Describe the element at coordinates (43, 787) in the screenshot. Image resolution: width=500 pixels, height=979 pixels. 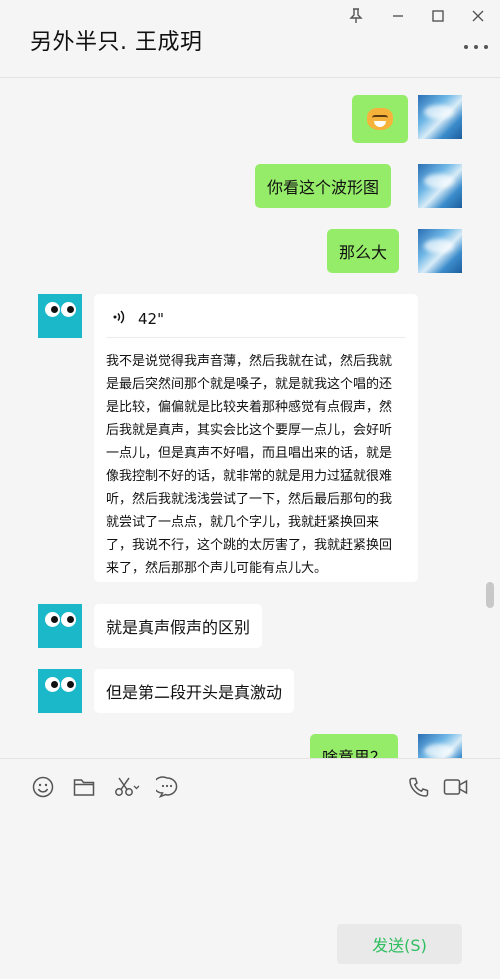
I see `emoji-icon` at that location.